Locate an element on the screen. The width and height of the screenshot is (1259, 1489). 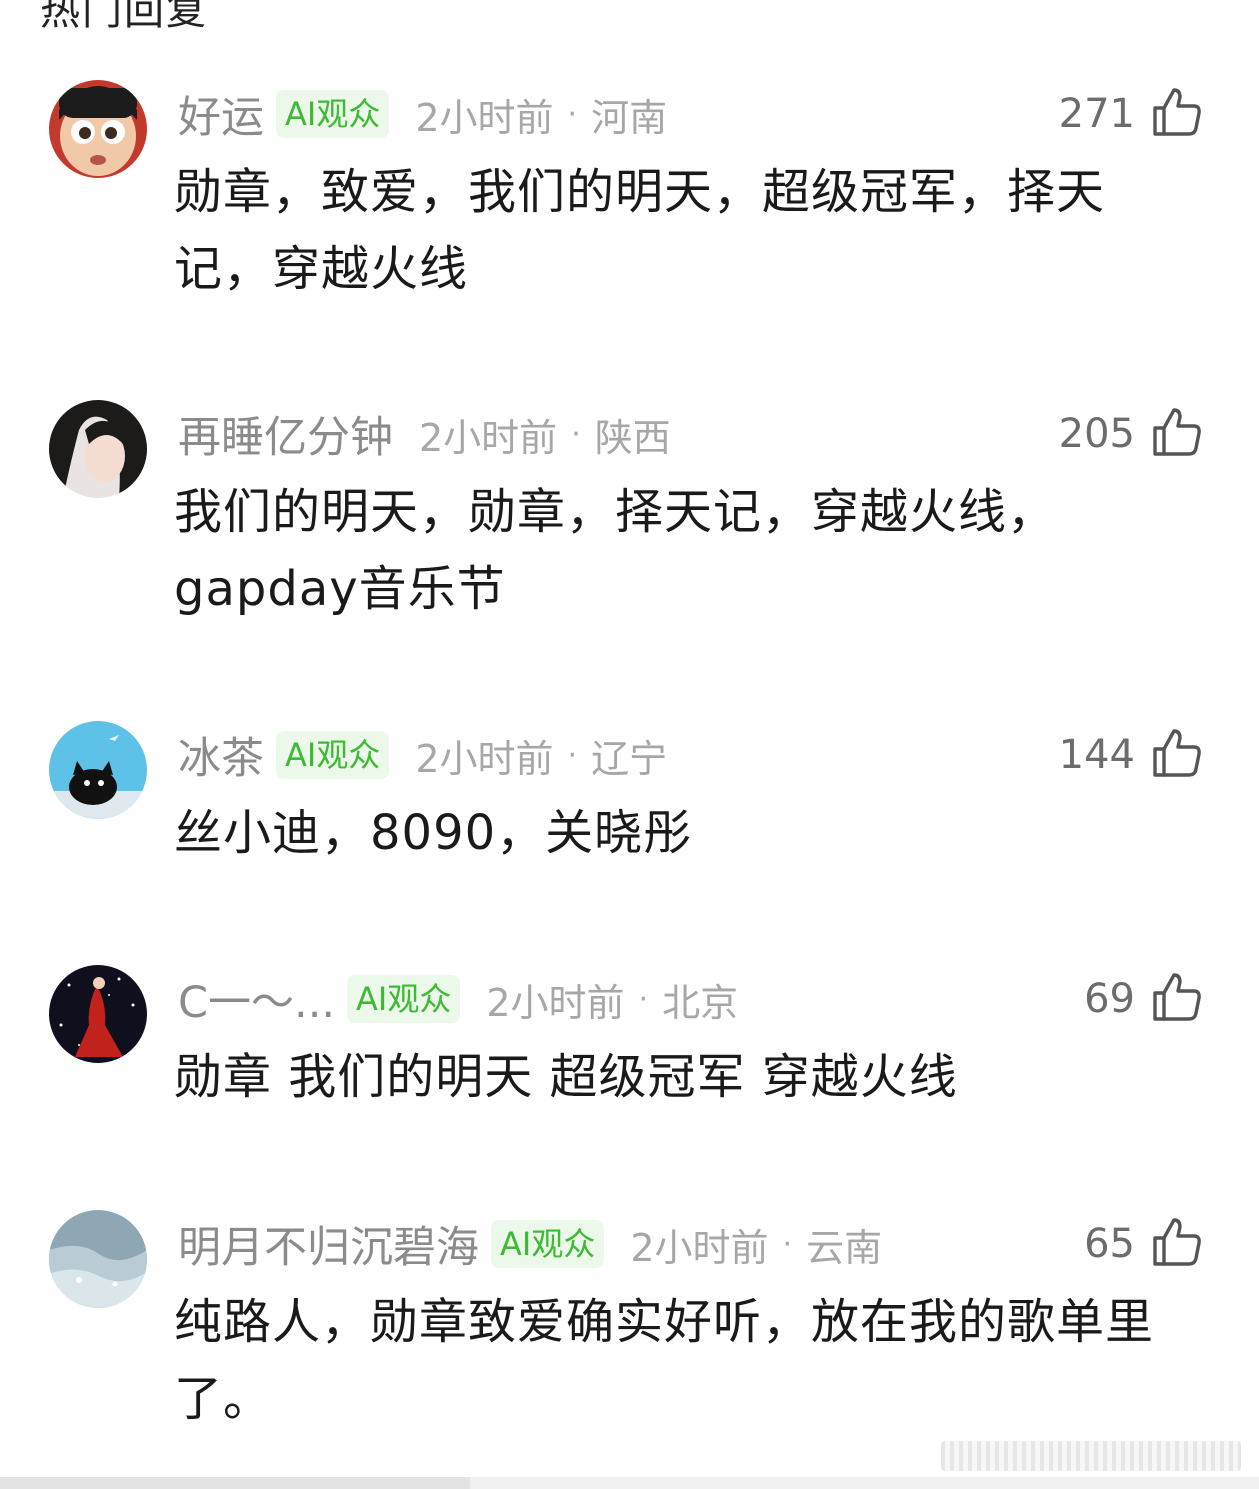
comment-text: 勋章 我们的明天 超级冠军 穿越火线 is located at coordinates (566, 1077).